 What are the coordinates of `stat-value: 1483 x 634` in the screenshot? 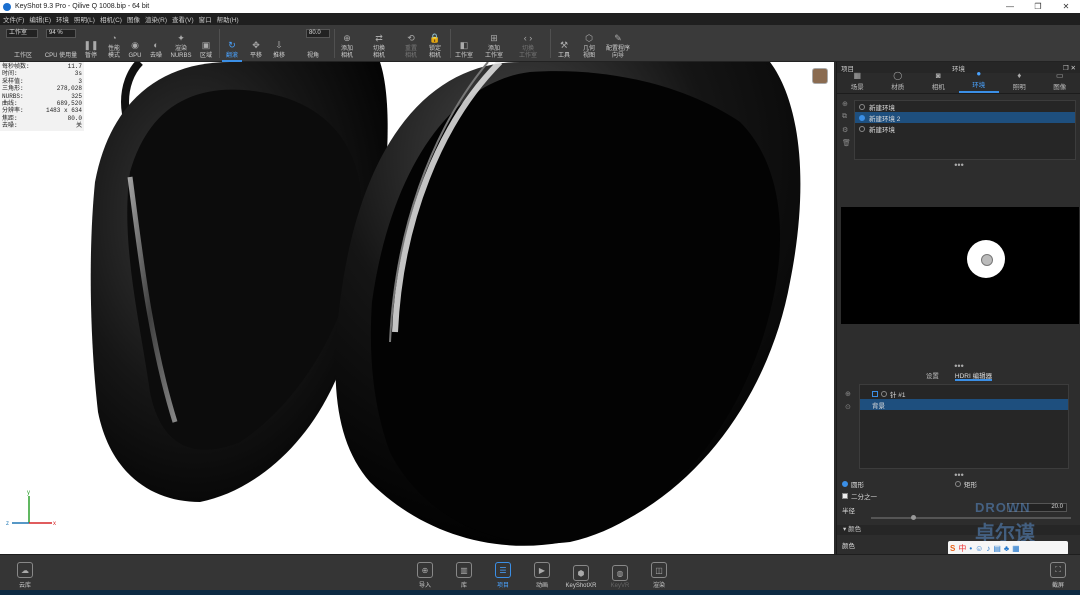 It's located at (63, 111).